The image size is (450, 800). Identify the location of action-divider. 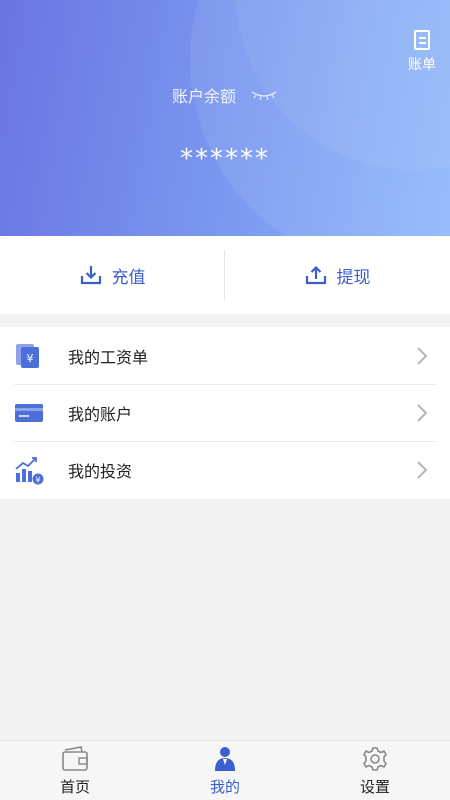
(224, 275).